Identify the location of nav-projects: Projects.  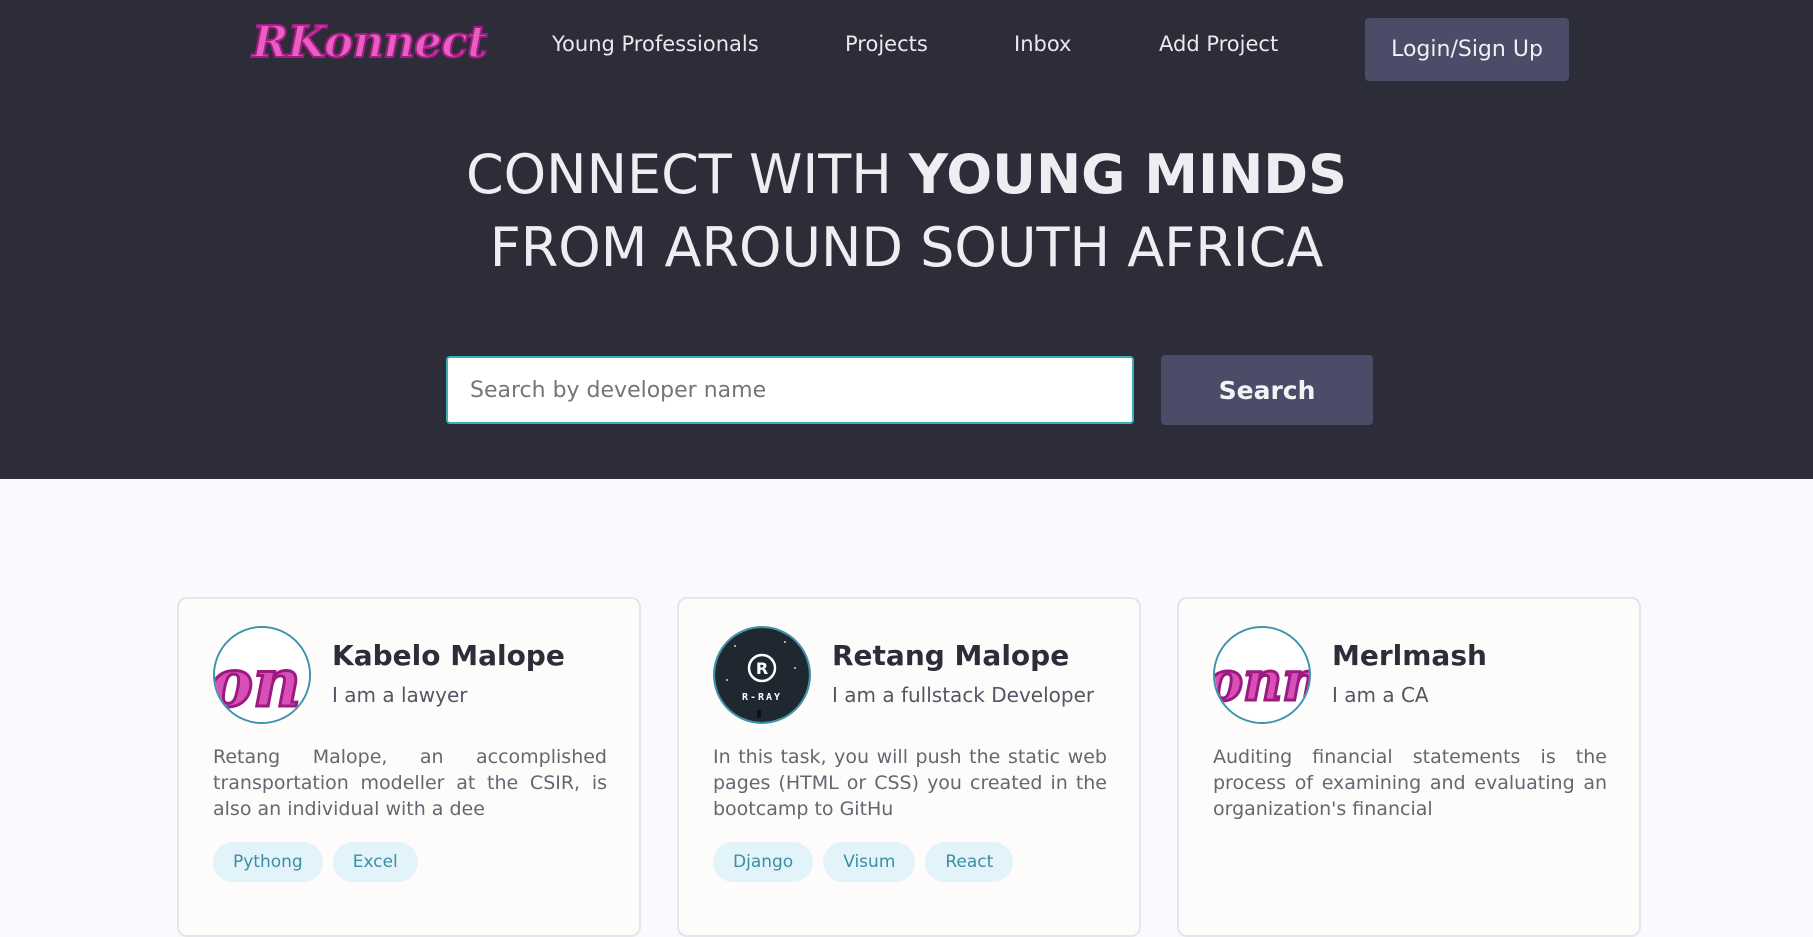
(886, 44).